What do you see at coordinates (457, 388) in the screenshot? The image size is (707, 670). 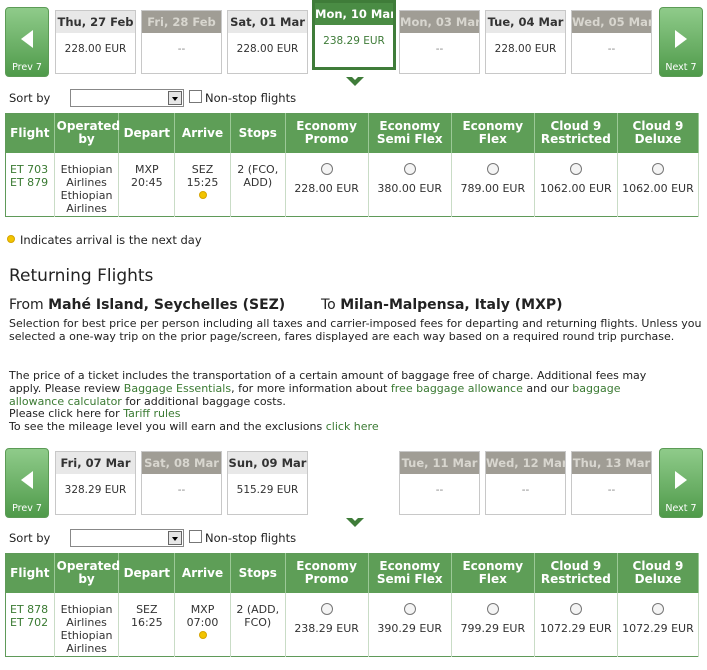 I see `free-baggage-allowance-link: free baggage allowance` at bounding box center [457, 388].